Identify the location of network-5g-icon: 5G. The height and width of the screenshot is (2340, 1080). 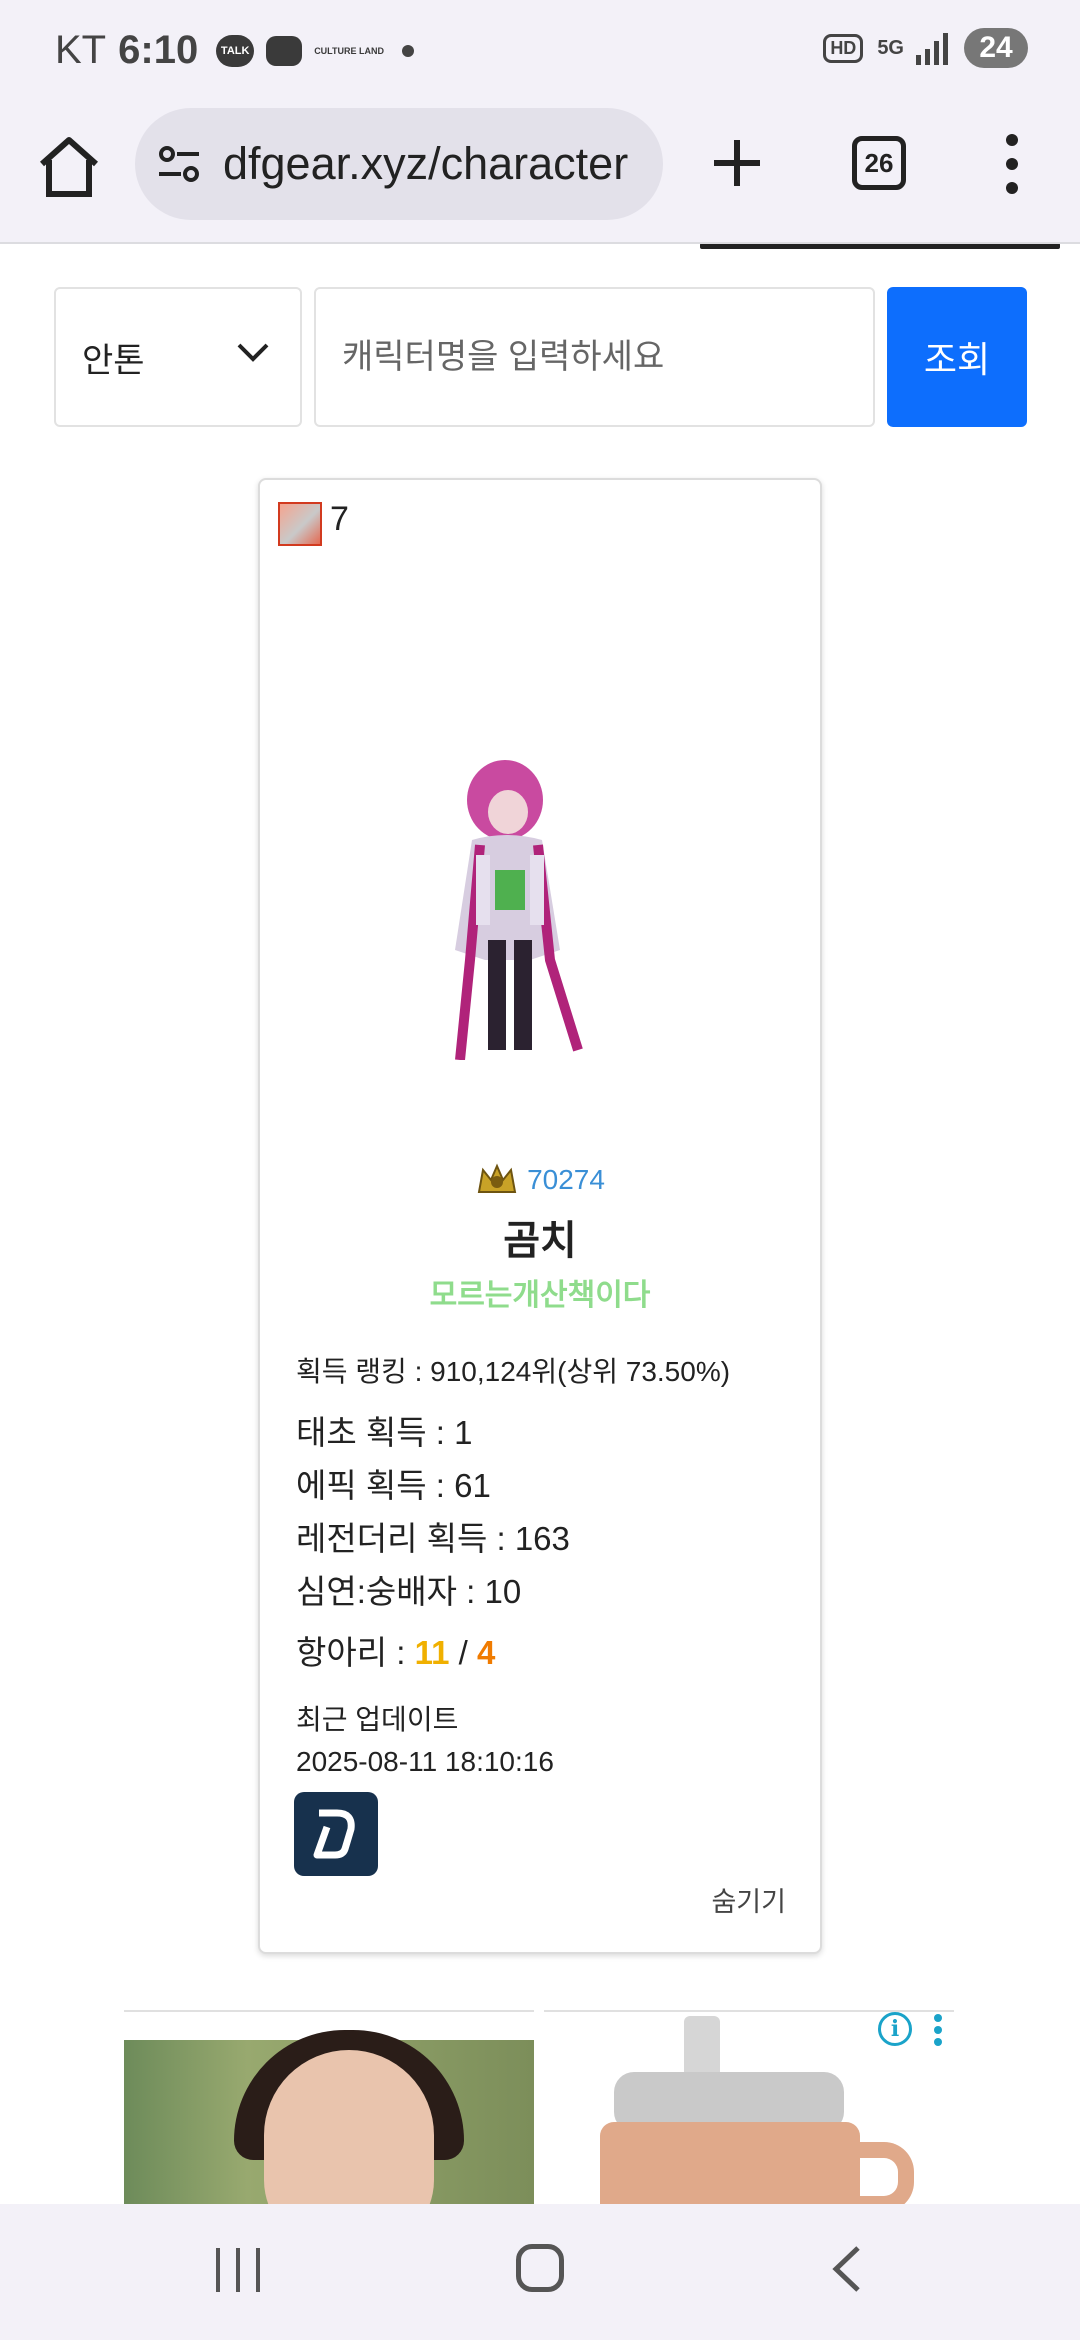
(890, 48).